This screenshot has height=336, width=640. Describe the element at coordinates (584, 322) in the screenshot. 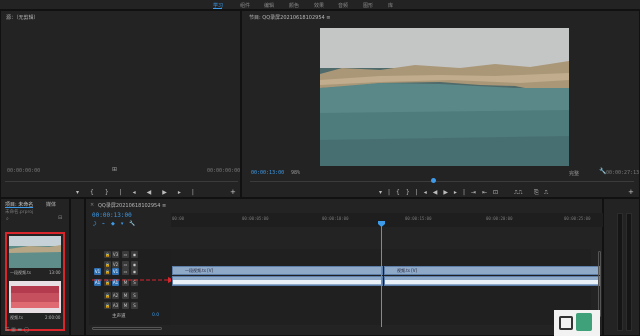

I see `logo-mark` at that location.